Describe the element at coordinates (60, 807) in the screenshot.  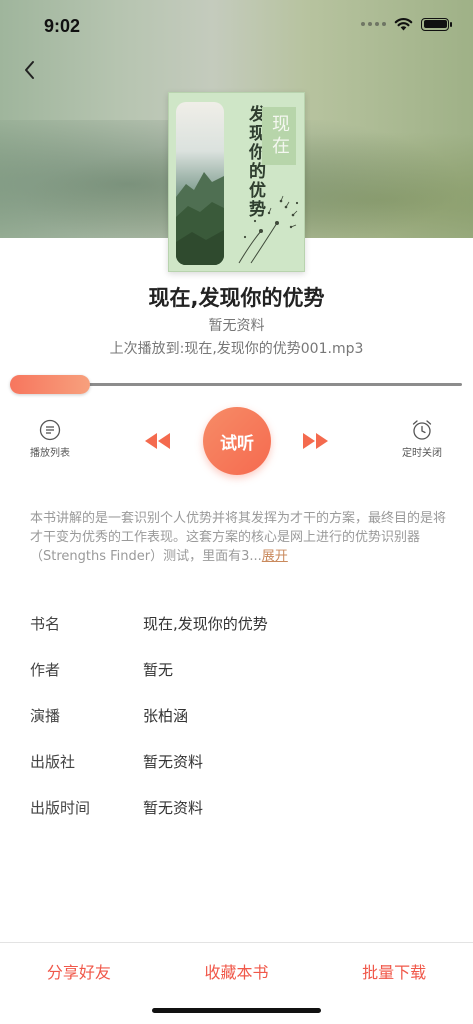
I see `detail-key: 出版时间` at that location.